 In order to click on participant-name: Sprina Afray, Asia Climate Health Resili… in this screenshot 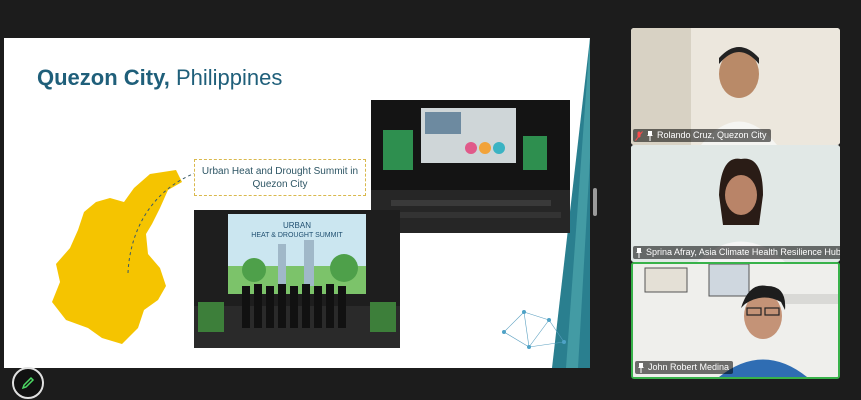, I will do `click(743, 252)`.